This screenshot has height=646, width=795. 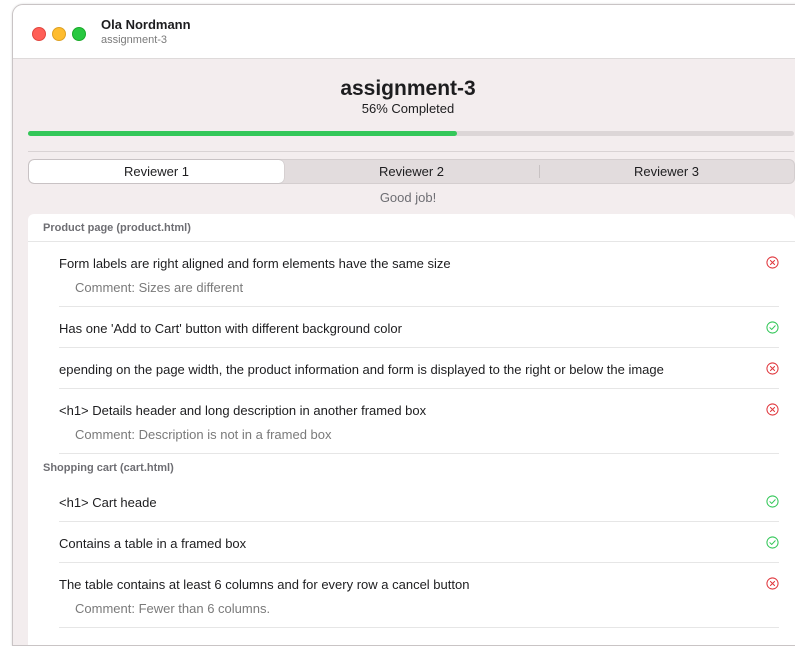 I want to click on close-window-button, so click(x=39, y=34).